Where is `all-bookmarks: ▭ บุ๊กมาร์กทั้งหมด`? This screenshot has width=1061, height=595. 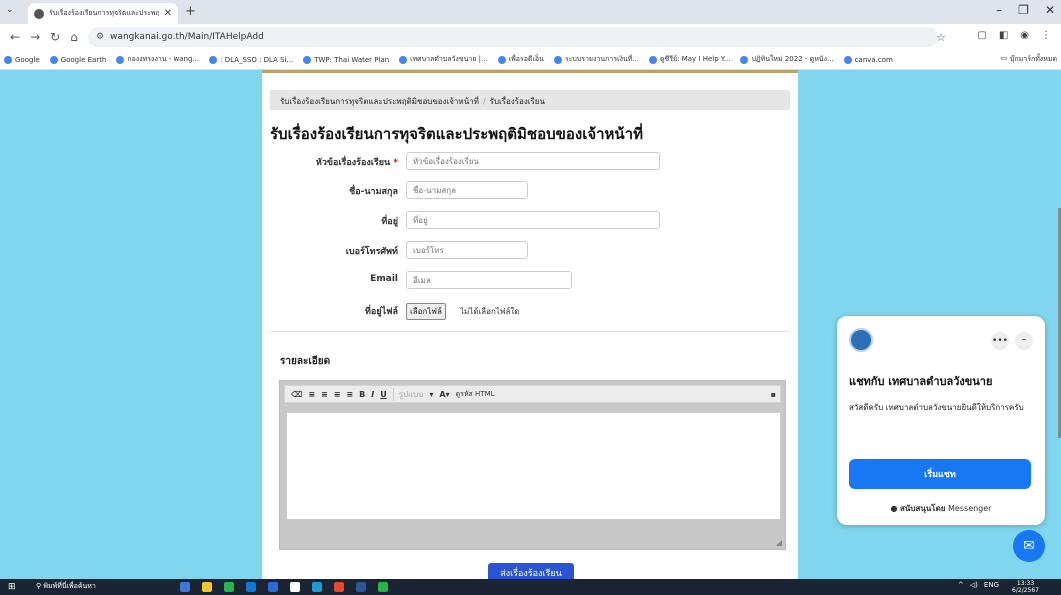 all-bookmarks: ▭ บุ๊กมาร์กทั้งหมด is located at coordinates (1028, 59).